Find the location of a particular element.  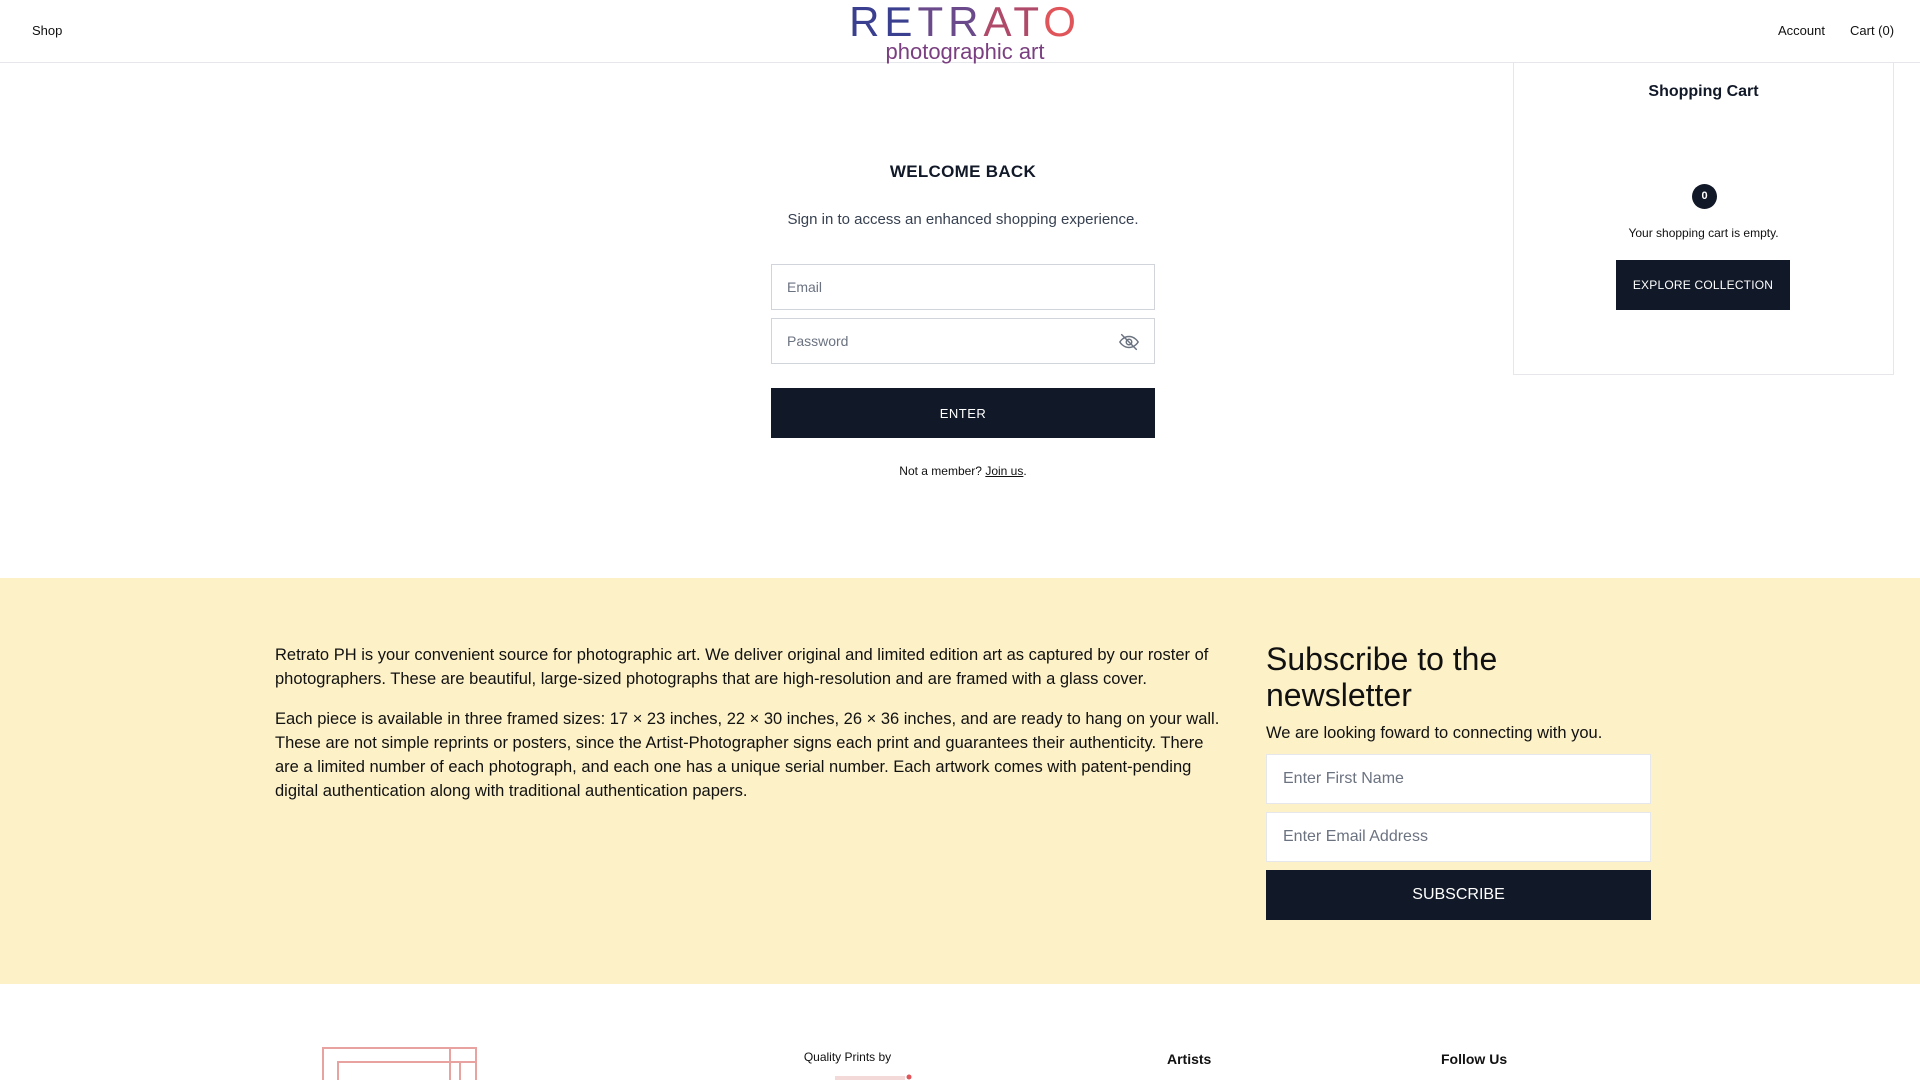

eye-off-icon is located at coordinates (1129, 342).